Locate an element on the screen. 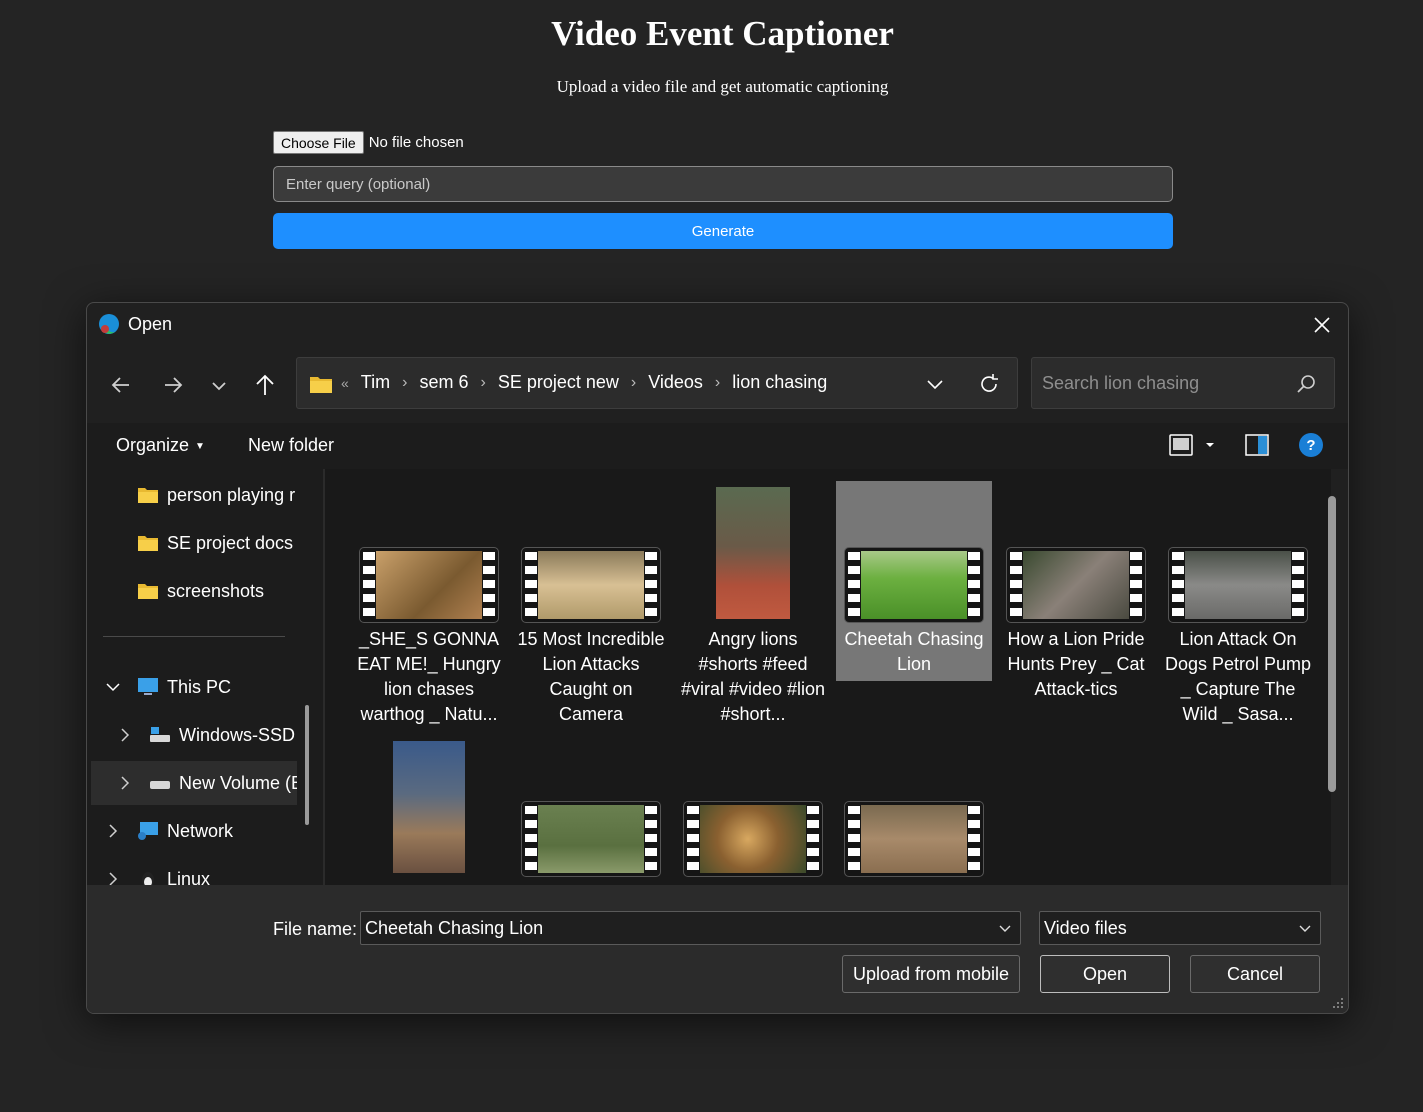 This screenshot has width=1423, height=1112. nav-item-this-pc: This PC is located at coordinates (222, 687).